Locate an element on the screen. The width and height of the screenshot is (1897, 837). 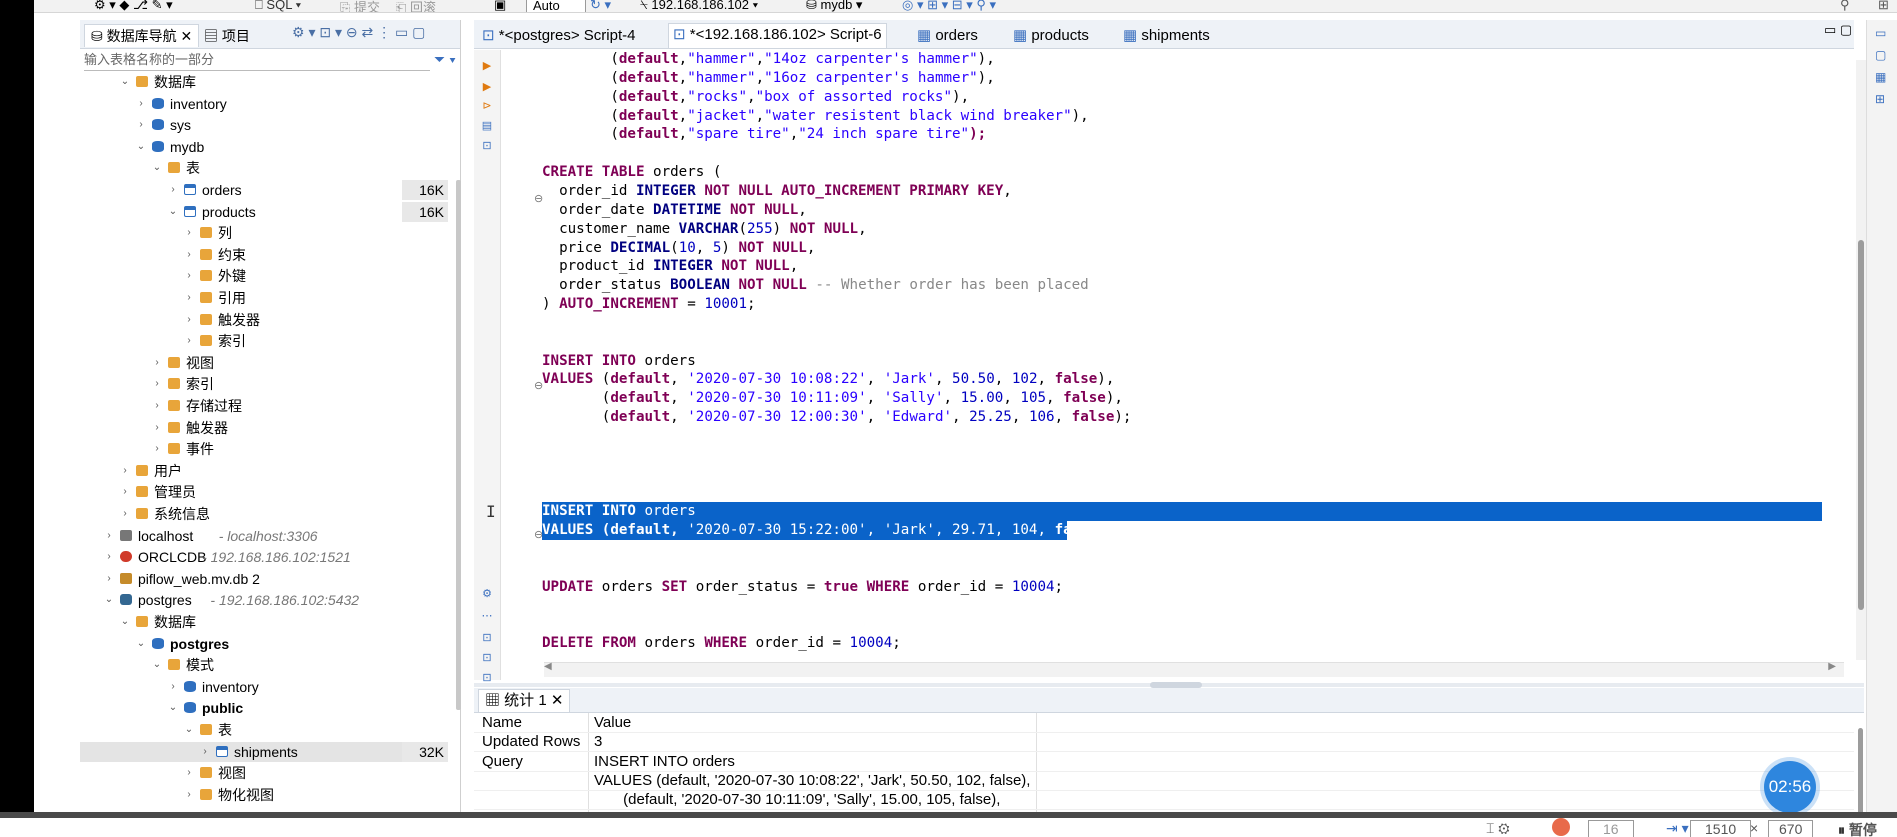
tree-node: ⌄ postgres - 192.168.186.102:5432 is located at coordinates (264, 600).